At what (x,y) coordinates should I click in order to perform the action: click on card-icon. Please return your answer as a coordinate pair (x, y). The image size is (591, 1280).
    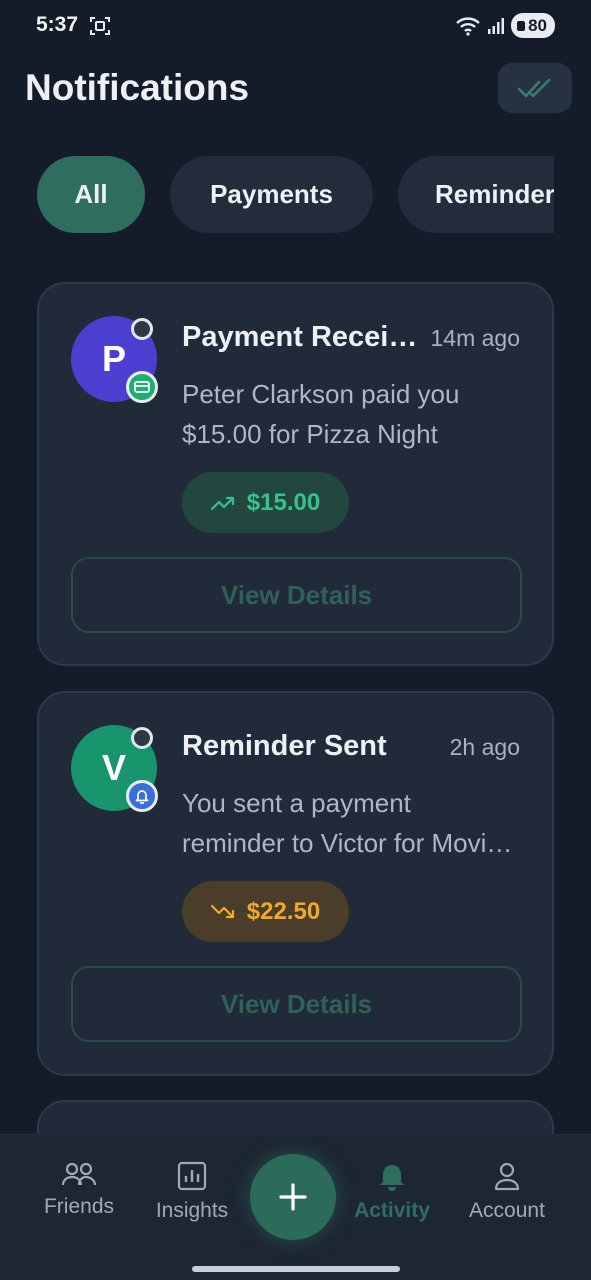
    Looking at the image, I should click on (142, 387).